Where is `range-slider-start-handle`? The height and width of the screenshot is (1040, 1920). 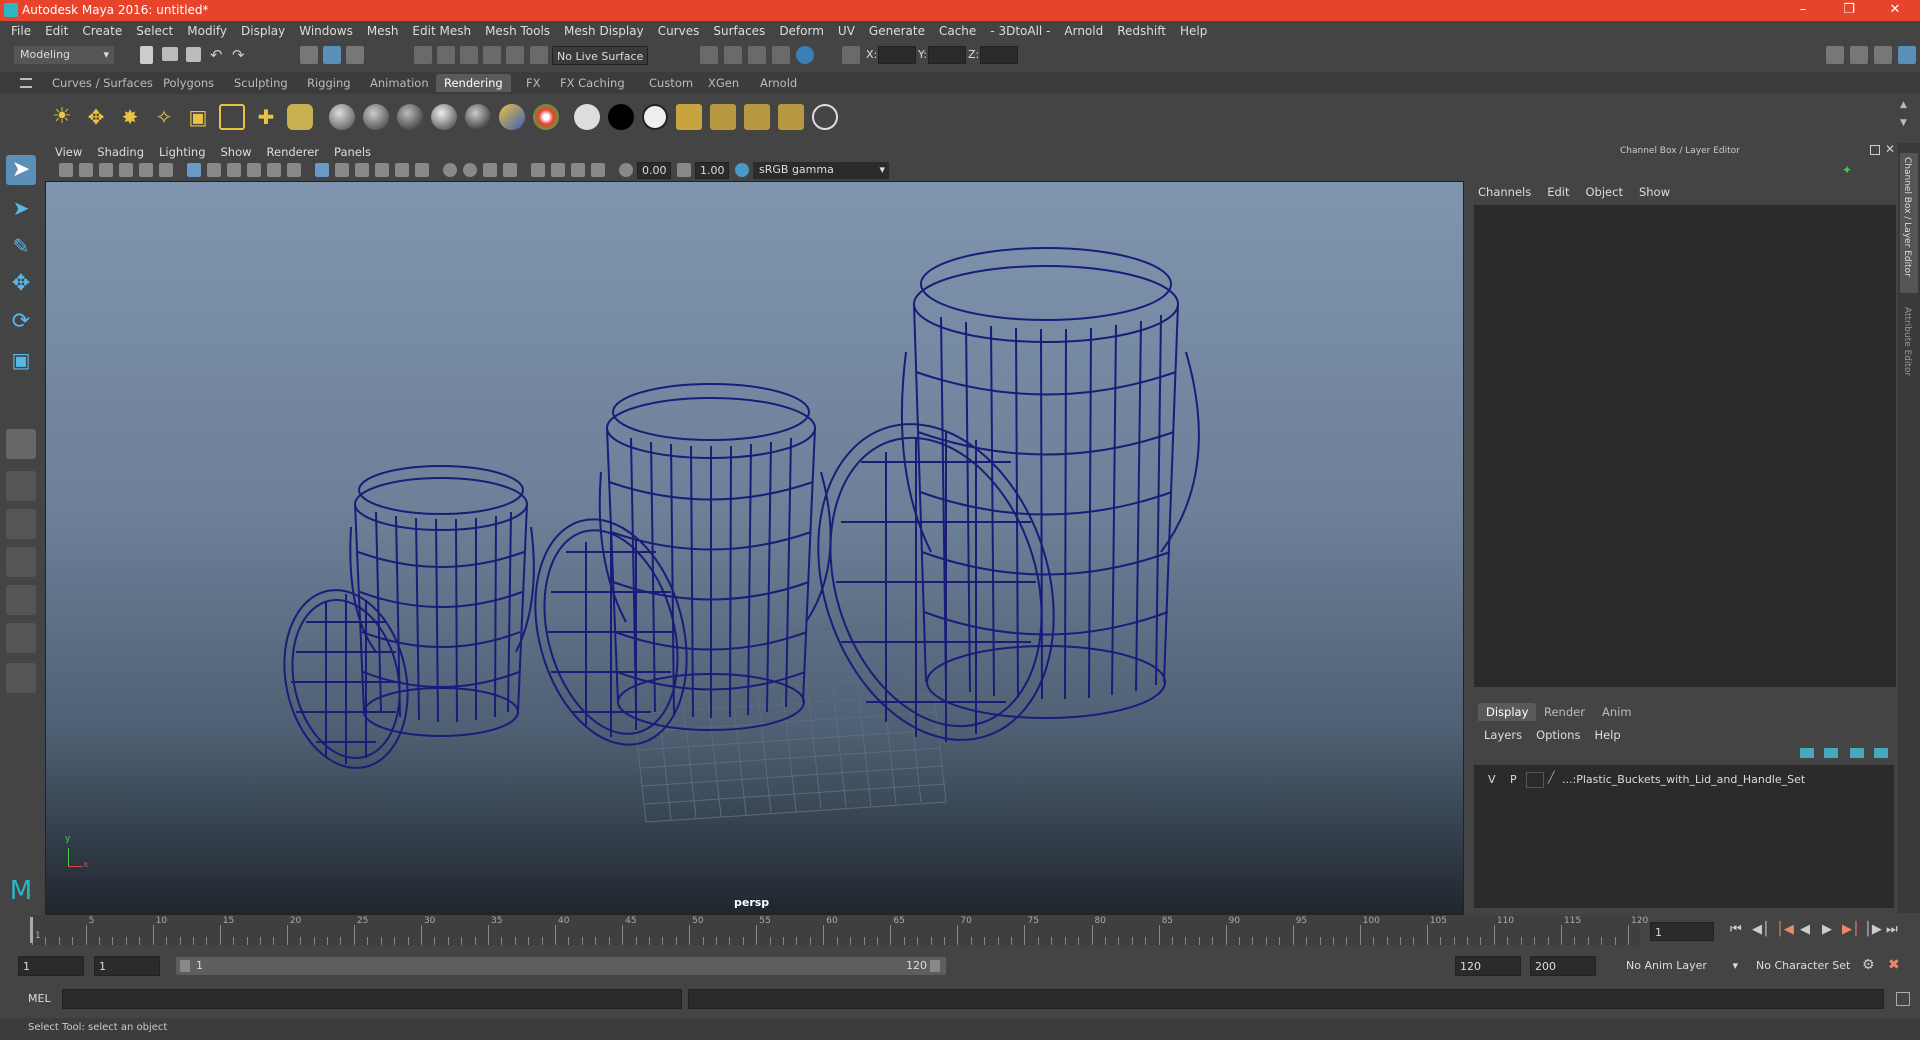 range-slider-start-handle is located at coordinates (185, 966).